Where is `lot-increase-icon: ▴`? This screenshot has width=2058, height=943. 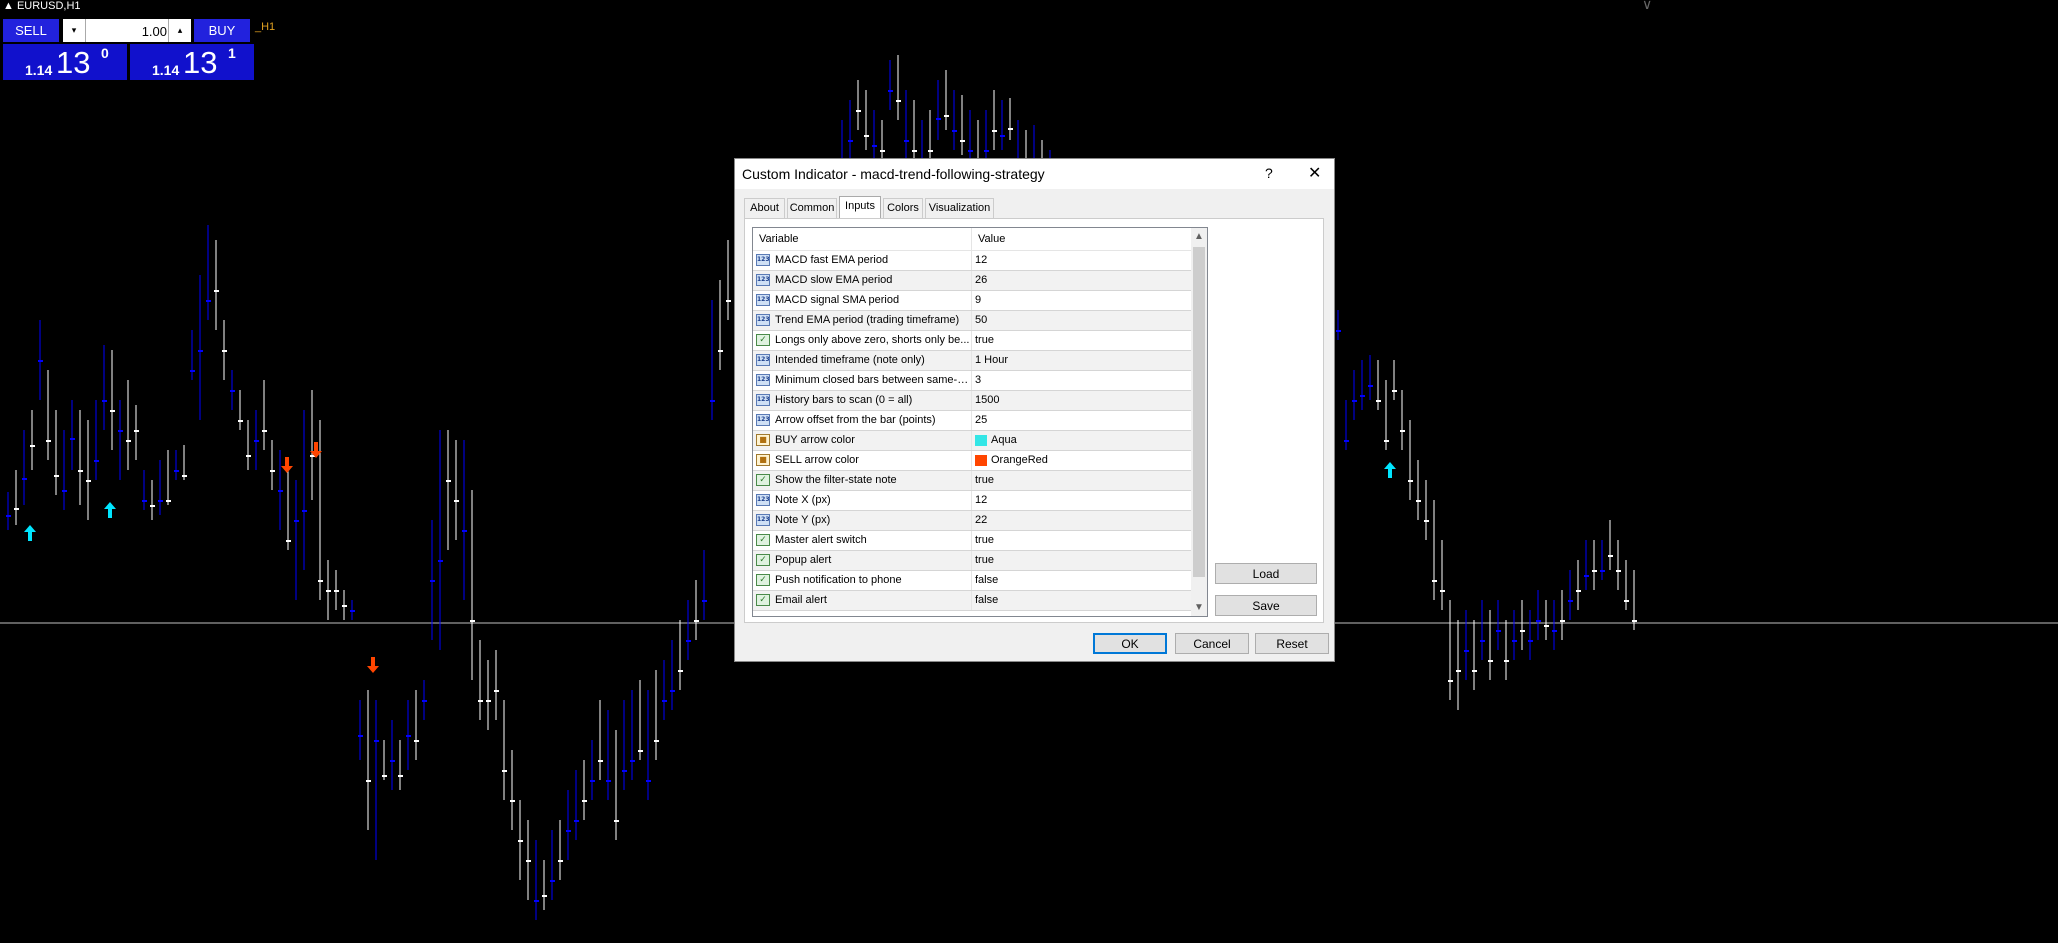
lot-increase-icon: ▴ is located at coordinates (179, 30).